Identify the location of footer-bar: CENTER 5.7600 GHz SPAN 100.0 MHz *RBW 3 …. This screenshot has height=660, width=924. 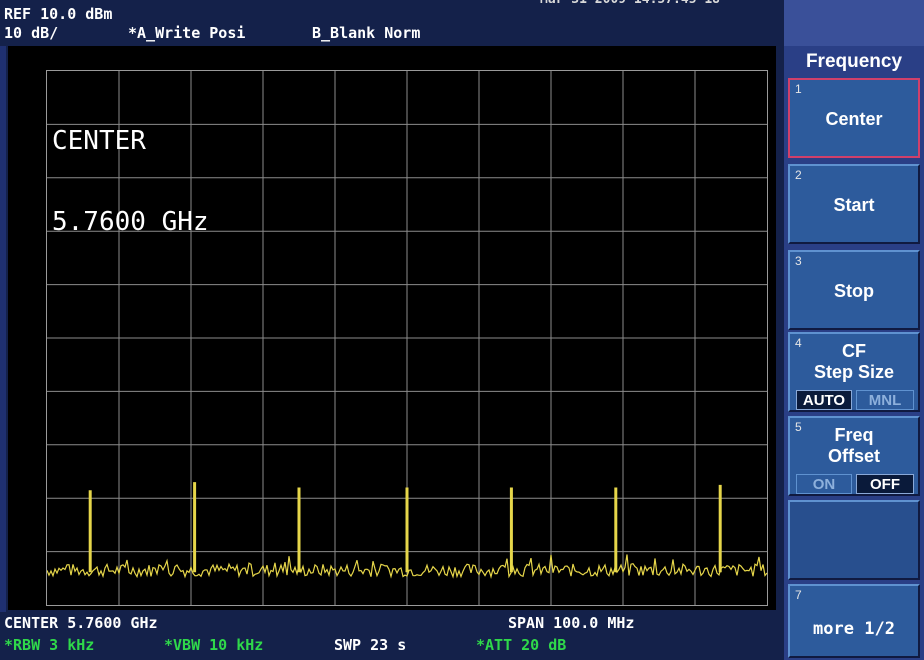
(391, 636).